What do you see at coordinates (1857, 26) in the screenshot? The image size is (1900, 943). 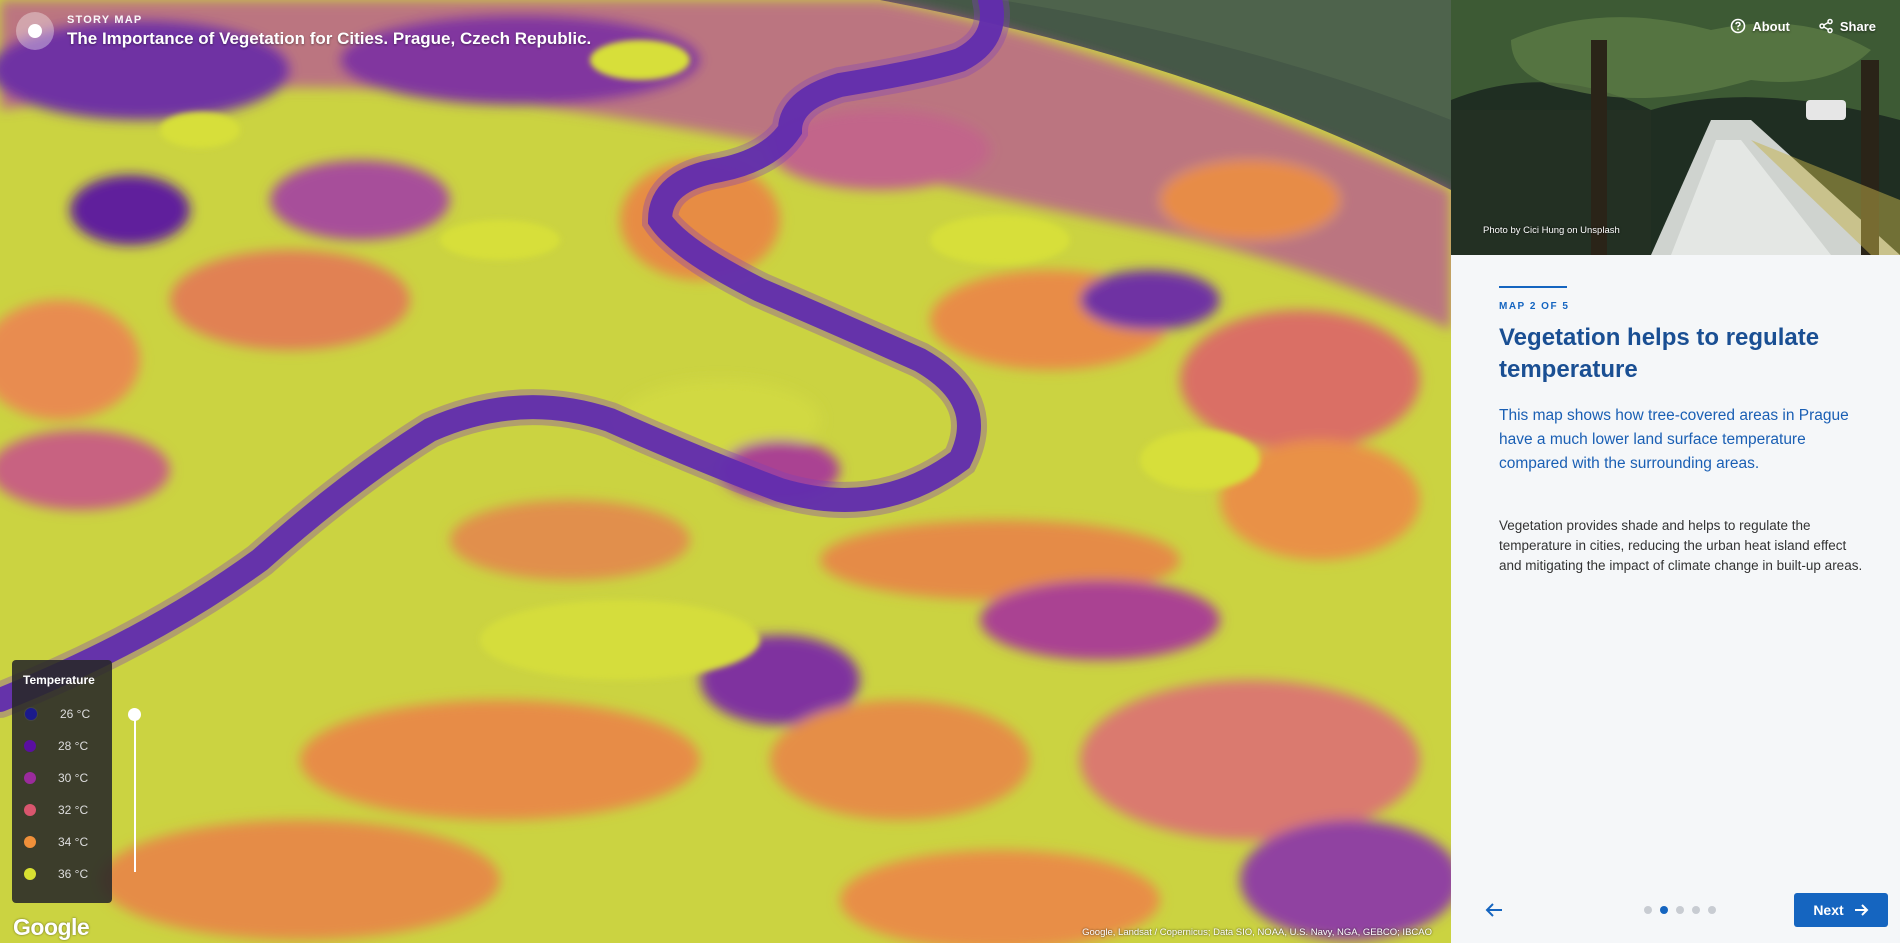 I see `share-label: Share` at bounding box center [1857, 26].